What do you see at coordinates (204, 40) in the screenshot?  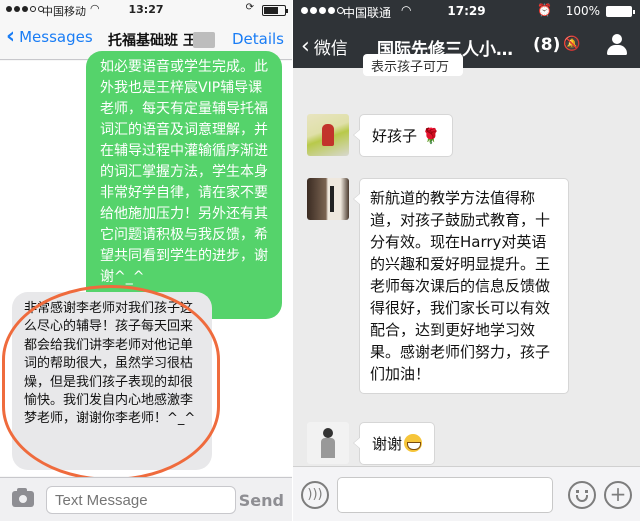 I see `redacted-name` at bounding box center [204, 40].